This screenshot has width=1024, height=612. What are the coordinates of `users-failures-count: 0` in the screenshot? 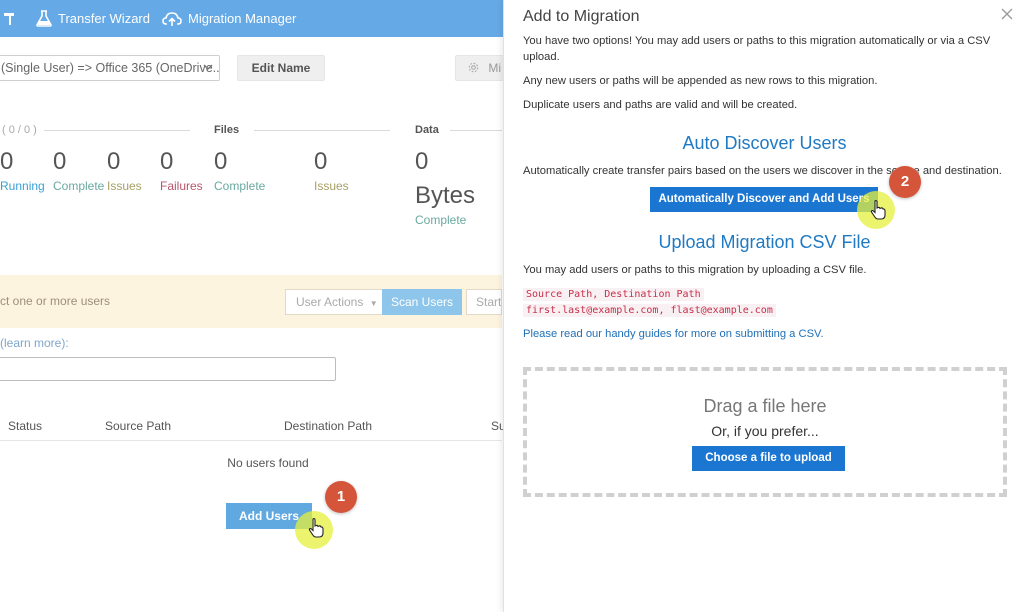 It's located at (167, 161).